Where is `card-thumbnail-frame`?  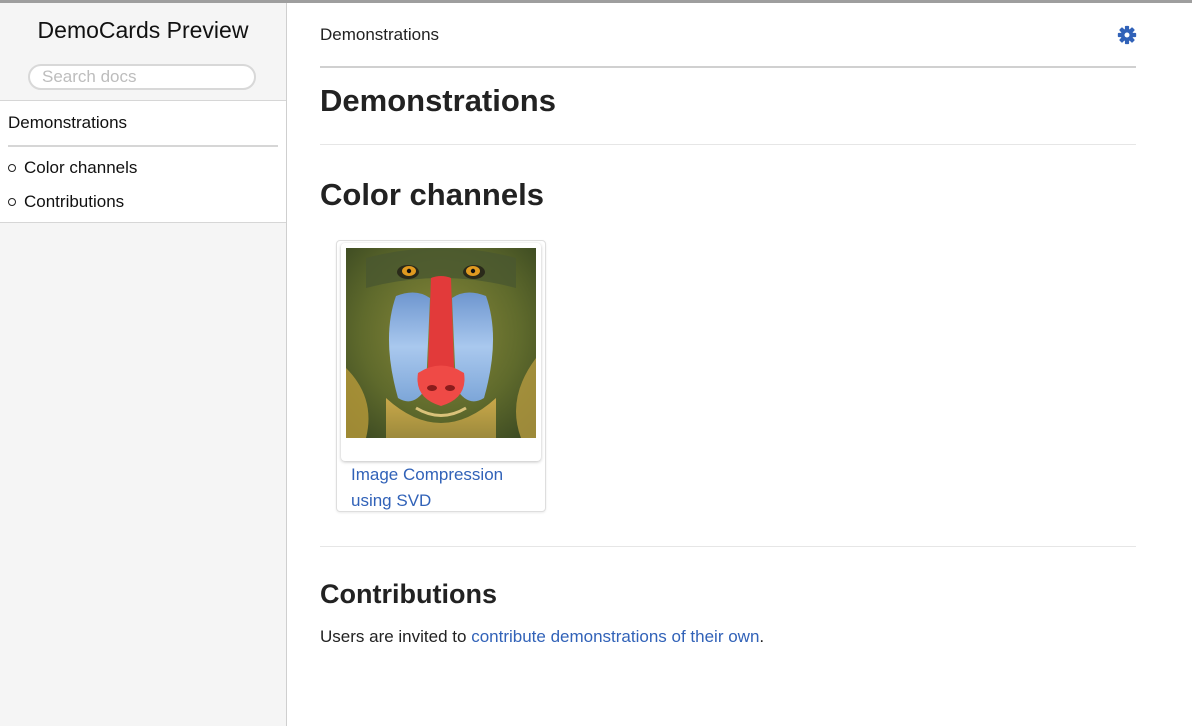 card-thumbnail-frame is located at coordinates (441, 352).